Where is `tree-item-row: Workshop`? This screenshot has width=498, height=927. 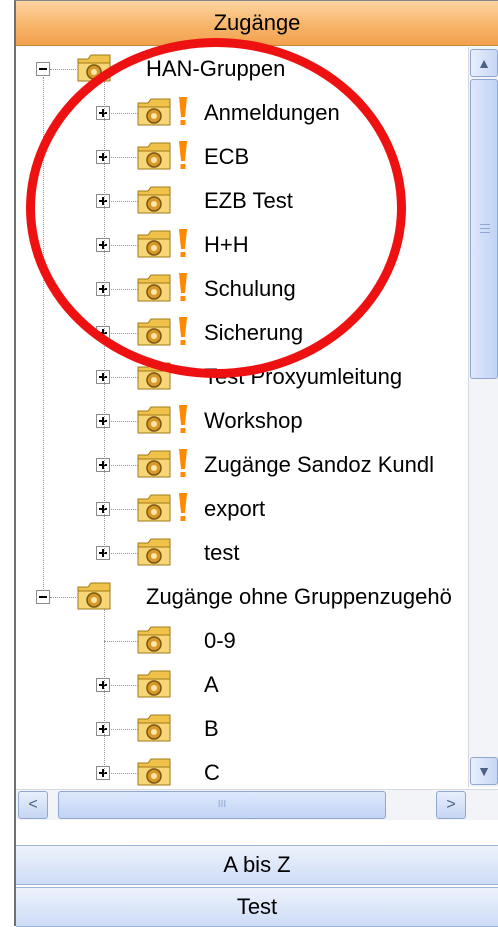
tree-item-row: Workshop is located at coordinates (241, 421).